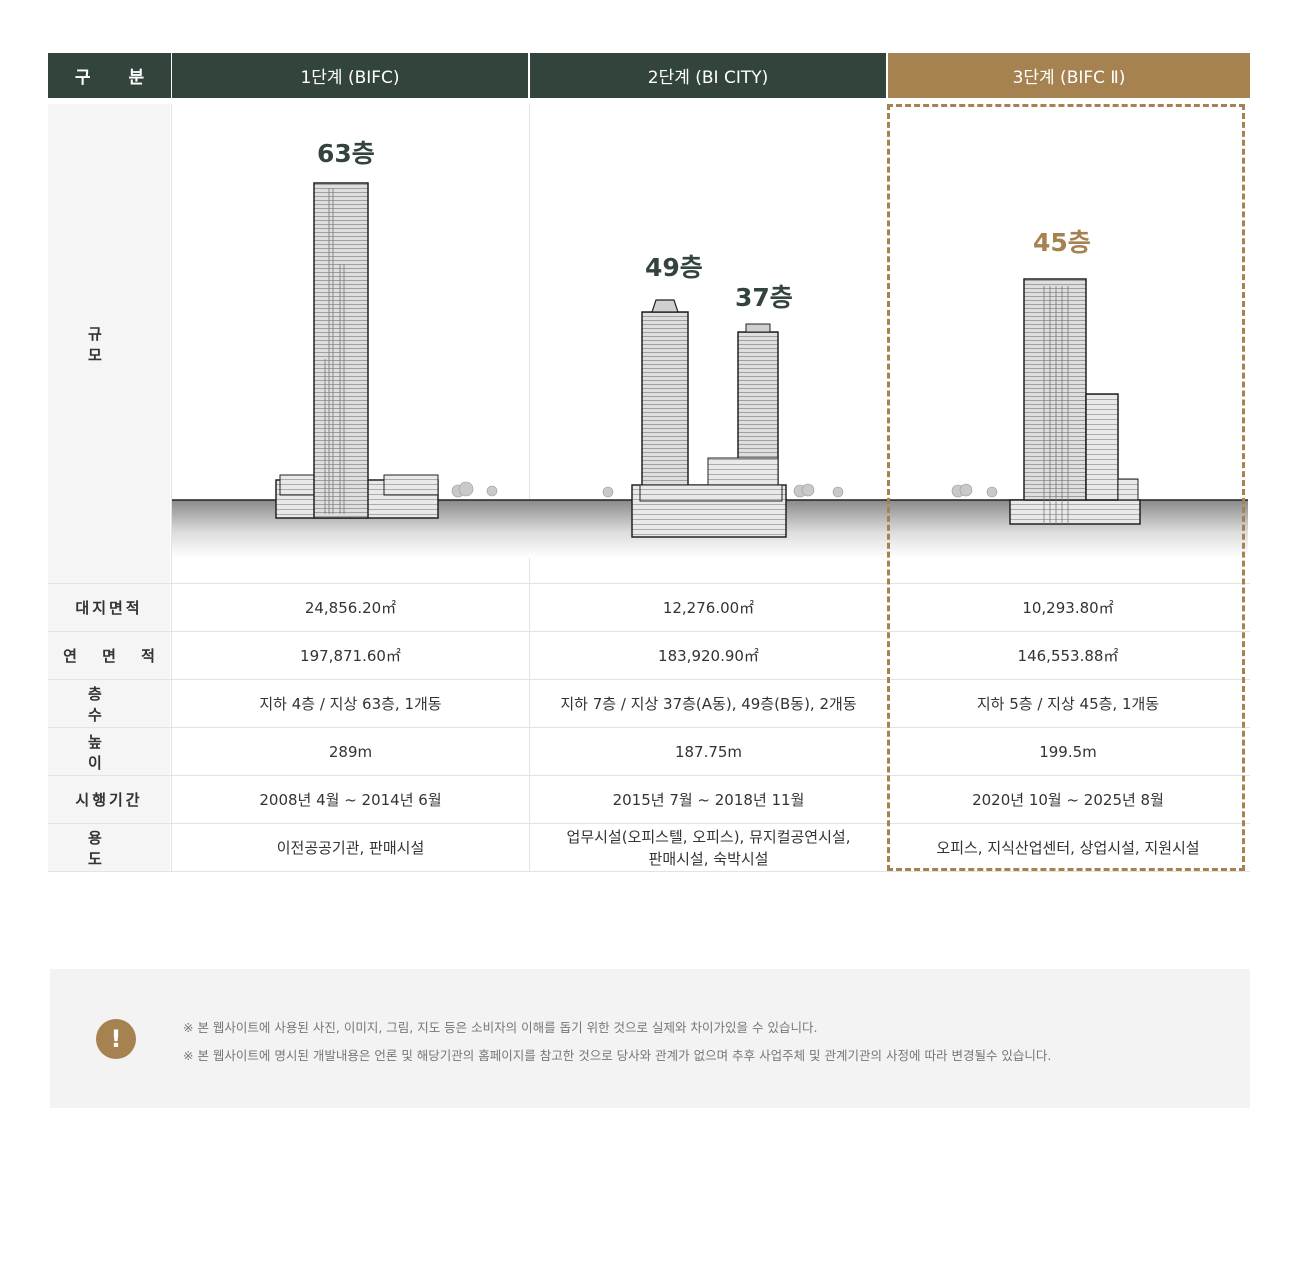 The height and width of the screenshot is (1282, 1300). Describe the element at coordinates (350, 655) in the screenshot. I see `cell-floor-area-1: 197,871.60㎡` at that location.